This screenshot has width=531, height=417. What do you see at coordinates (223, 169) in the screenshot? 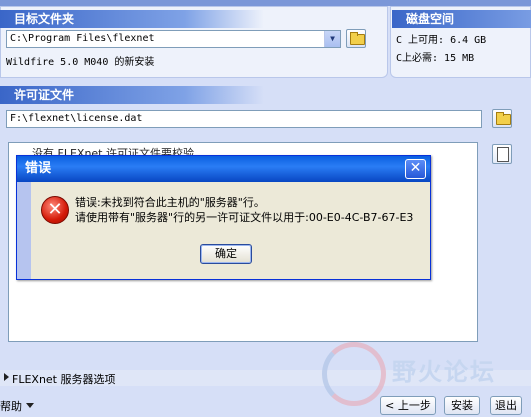
I see `error-dialog-title: 错误` at bounding box center [223, 169].